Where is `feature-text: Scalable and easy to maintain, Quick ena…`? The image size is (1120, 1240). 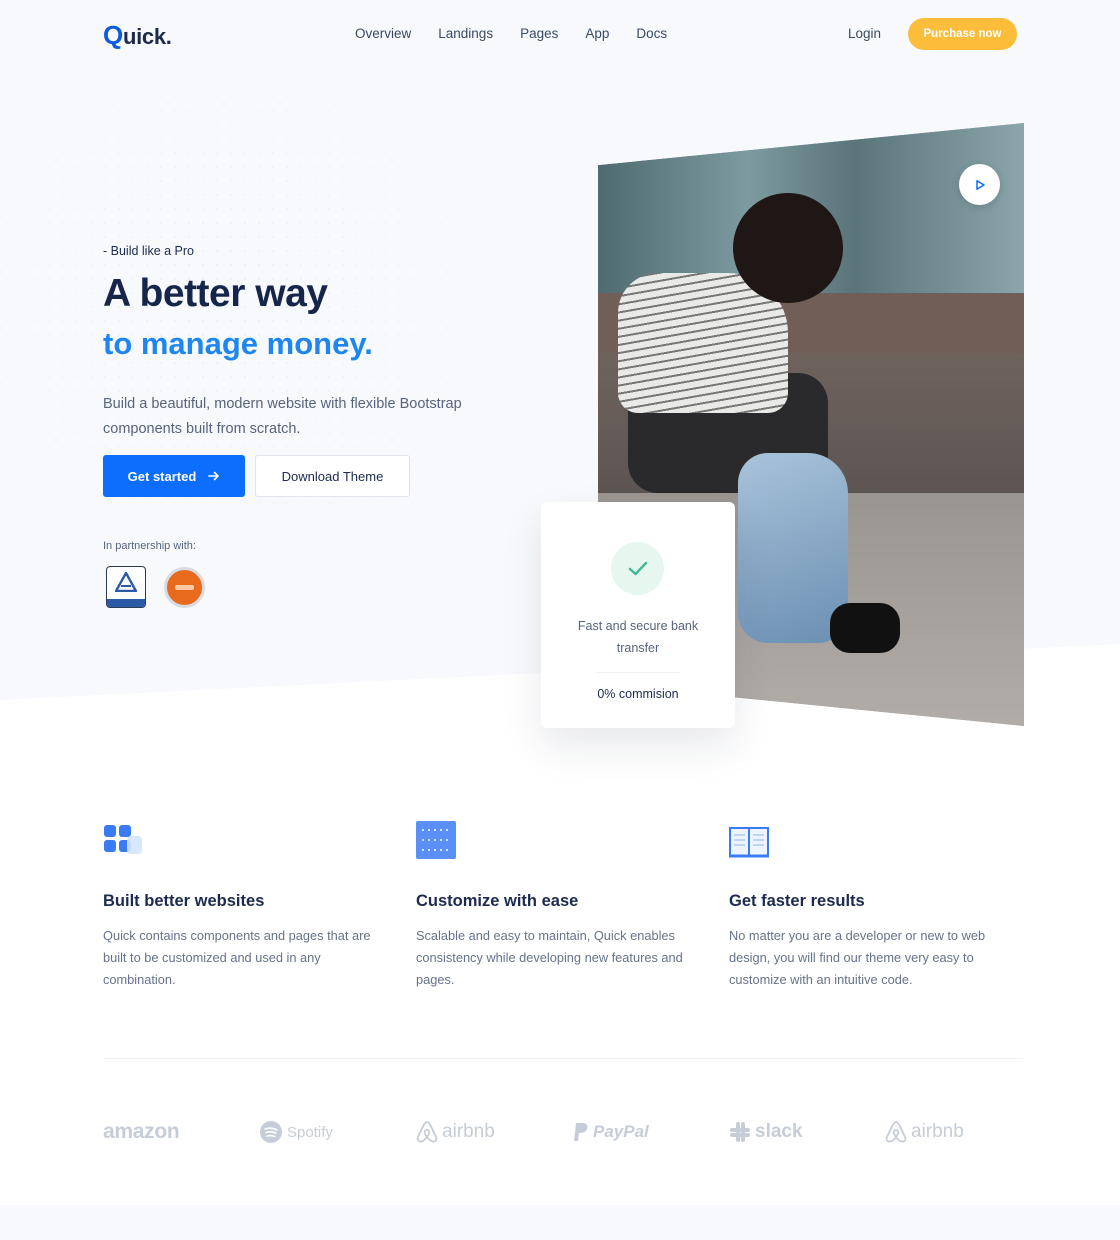 feature-text: Scalable and easy to maintain, Quick ena… is located at coordinates (549, 957).